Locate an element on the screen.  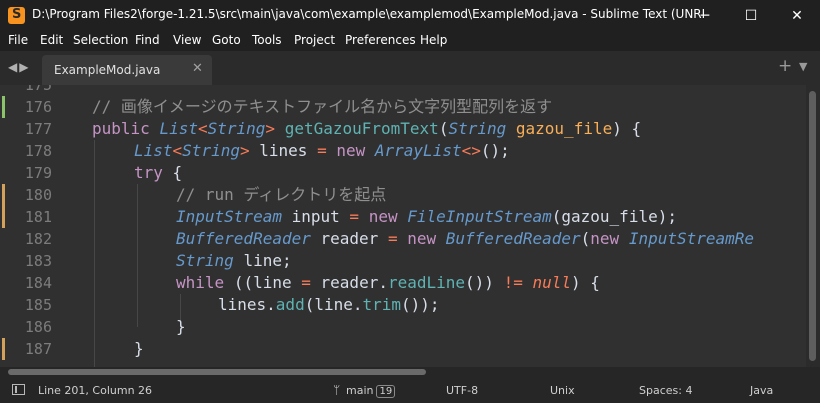
vertical-scroll-thumb is located at coordinates (812, 226).